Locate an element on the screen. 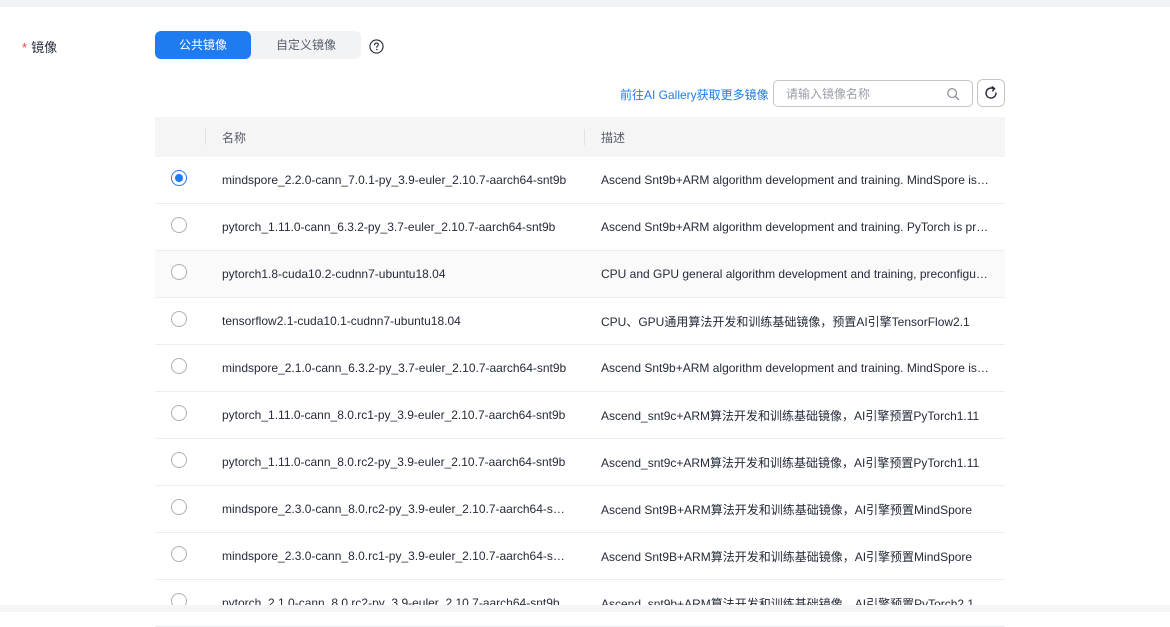 This screenshot has width=1170, height=627. refresh-button is located at coordinates (991, 93).